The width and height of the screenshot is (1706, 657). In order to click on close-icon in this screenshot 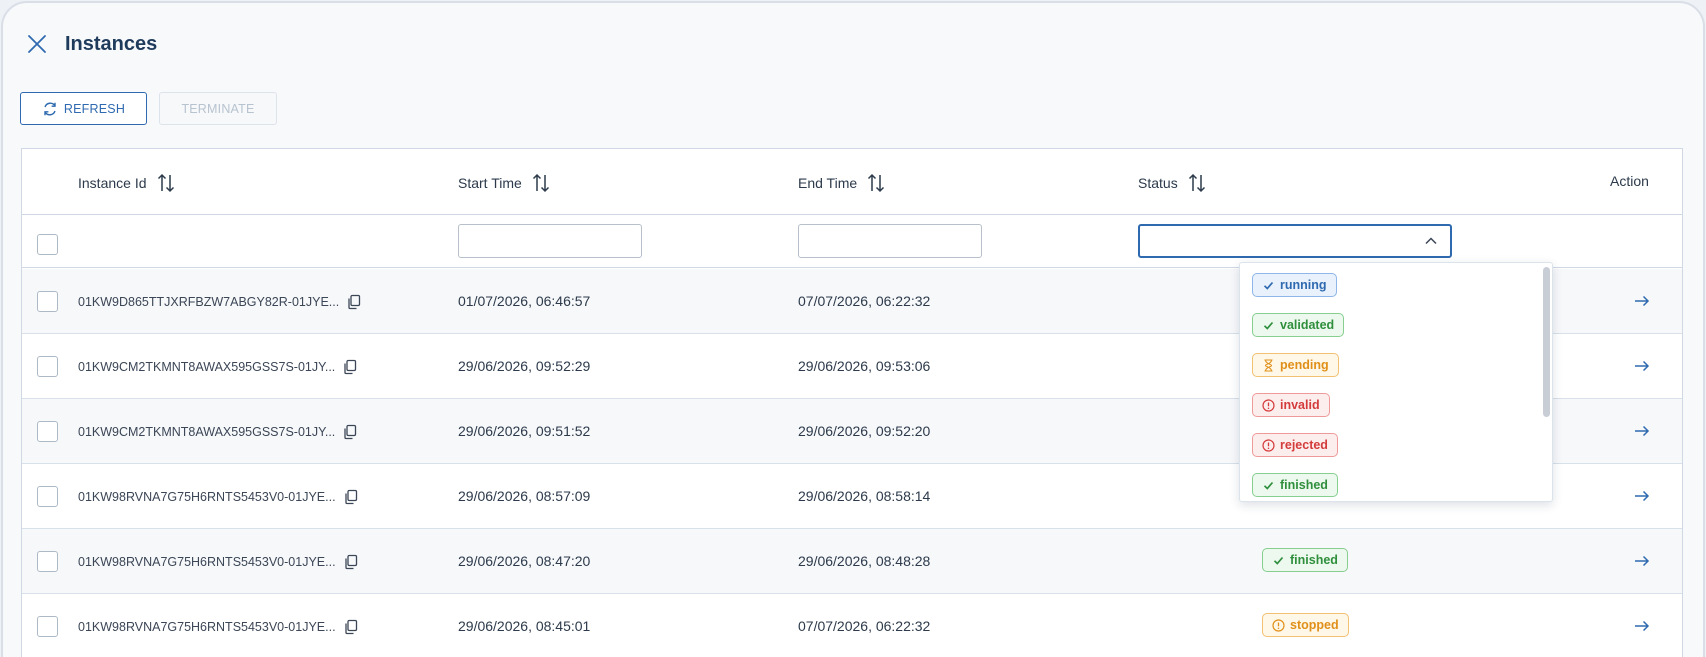, I will do `click(37, 44)`.